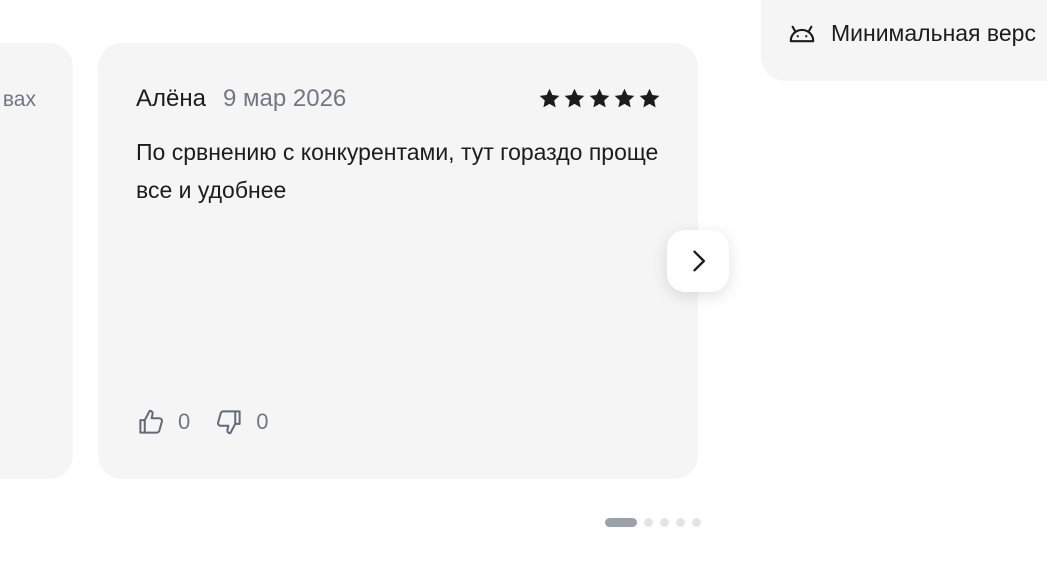  What do you see at coordinates (229, 422) in the screenshot?
I see `thumbs-down-icon` at bounding box center [229, 422].